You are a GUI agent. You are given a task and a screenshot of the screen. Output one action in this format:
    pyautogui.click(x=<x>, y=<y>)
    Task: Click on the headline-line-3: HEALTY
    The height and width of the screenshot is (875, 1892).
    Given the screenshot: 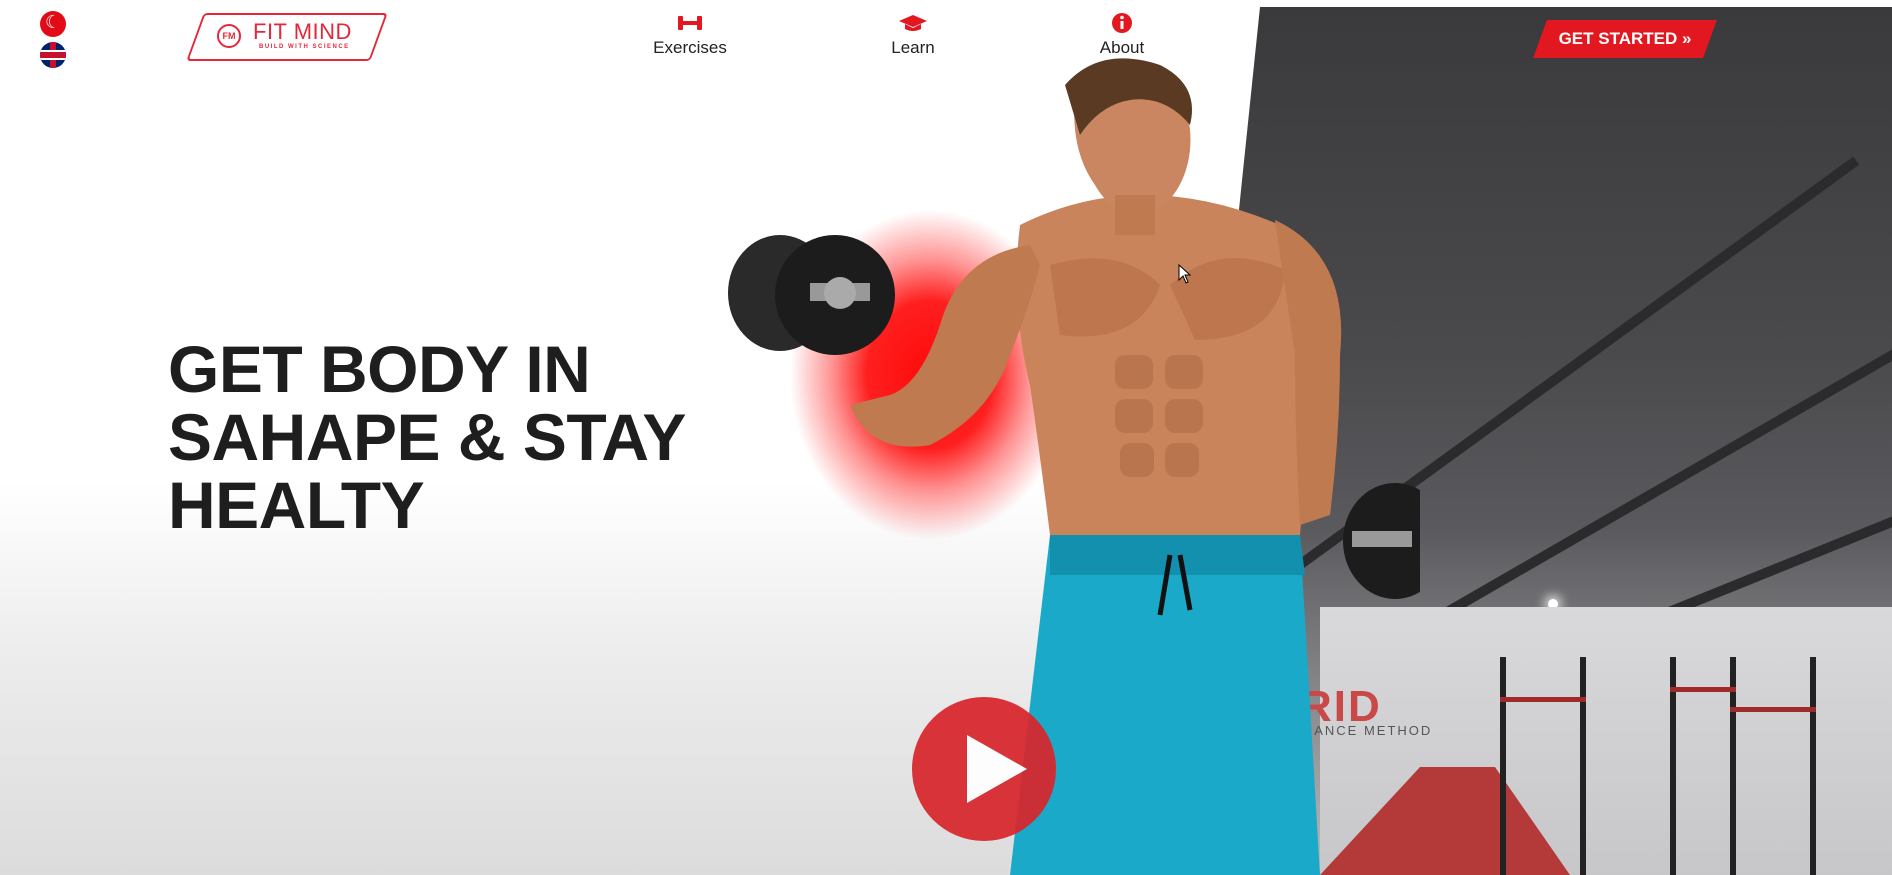 What is the action you would take?
    pyautogui.click(x=296, y=505)
    